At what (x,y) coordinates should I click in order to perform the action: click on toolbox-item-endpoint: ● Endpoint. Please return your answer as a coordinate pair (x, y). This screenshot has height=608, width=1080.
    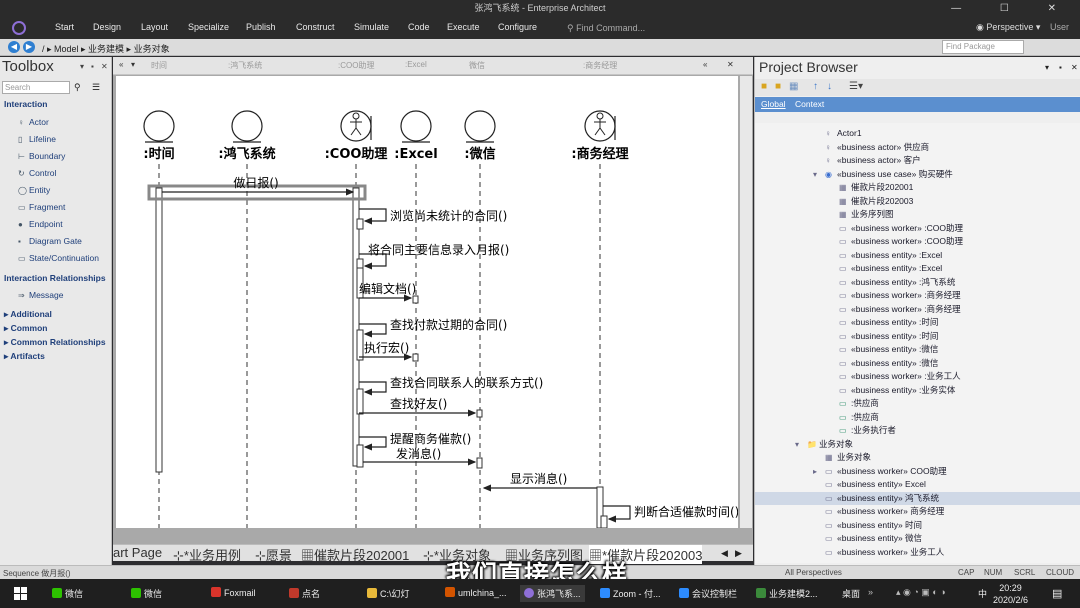
    Looking at the image, I should click on (40, 224).